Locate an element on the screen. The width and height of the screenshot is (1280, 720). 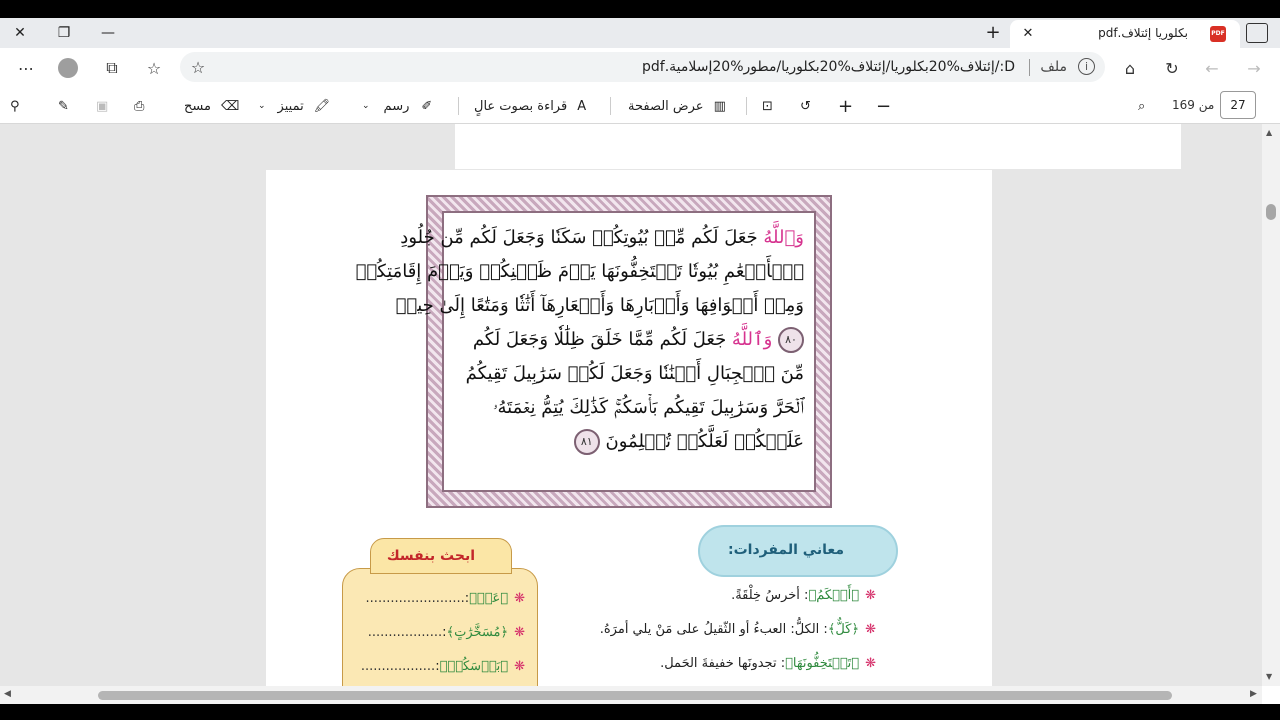
add-text-button: ✎ is located at coordinates (63, 106).